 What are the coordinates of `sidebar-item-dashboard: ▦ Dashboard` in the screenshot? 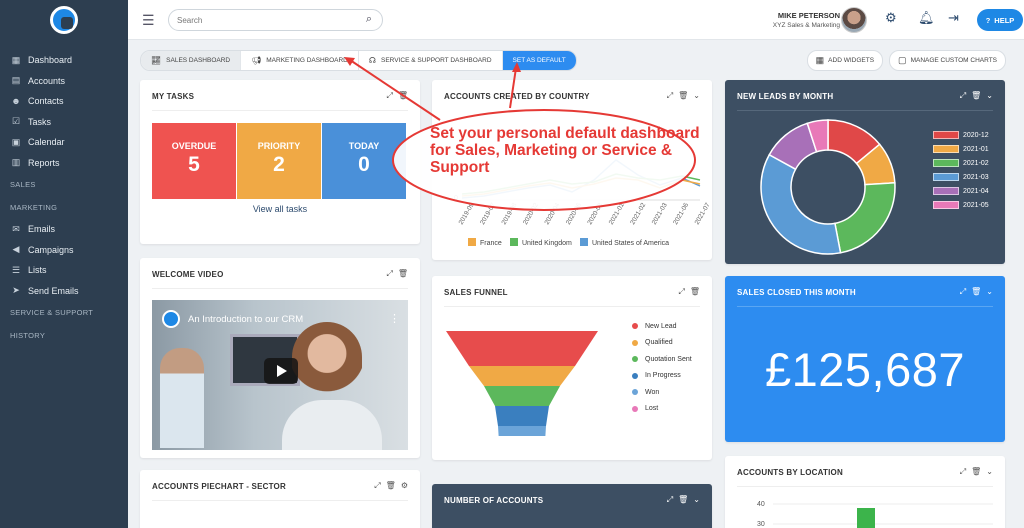 It's located at (64, 60).